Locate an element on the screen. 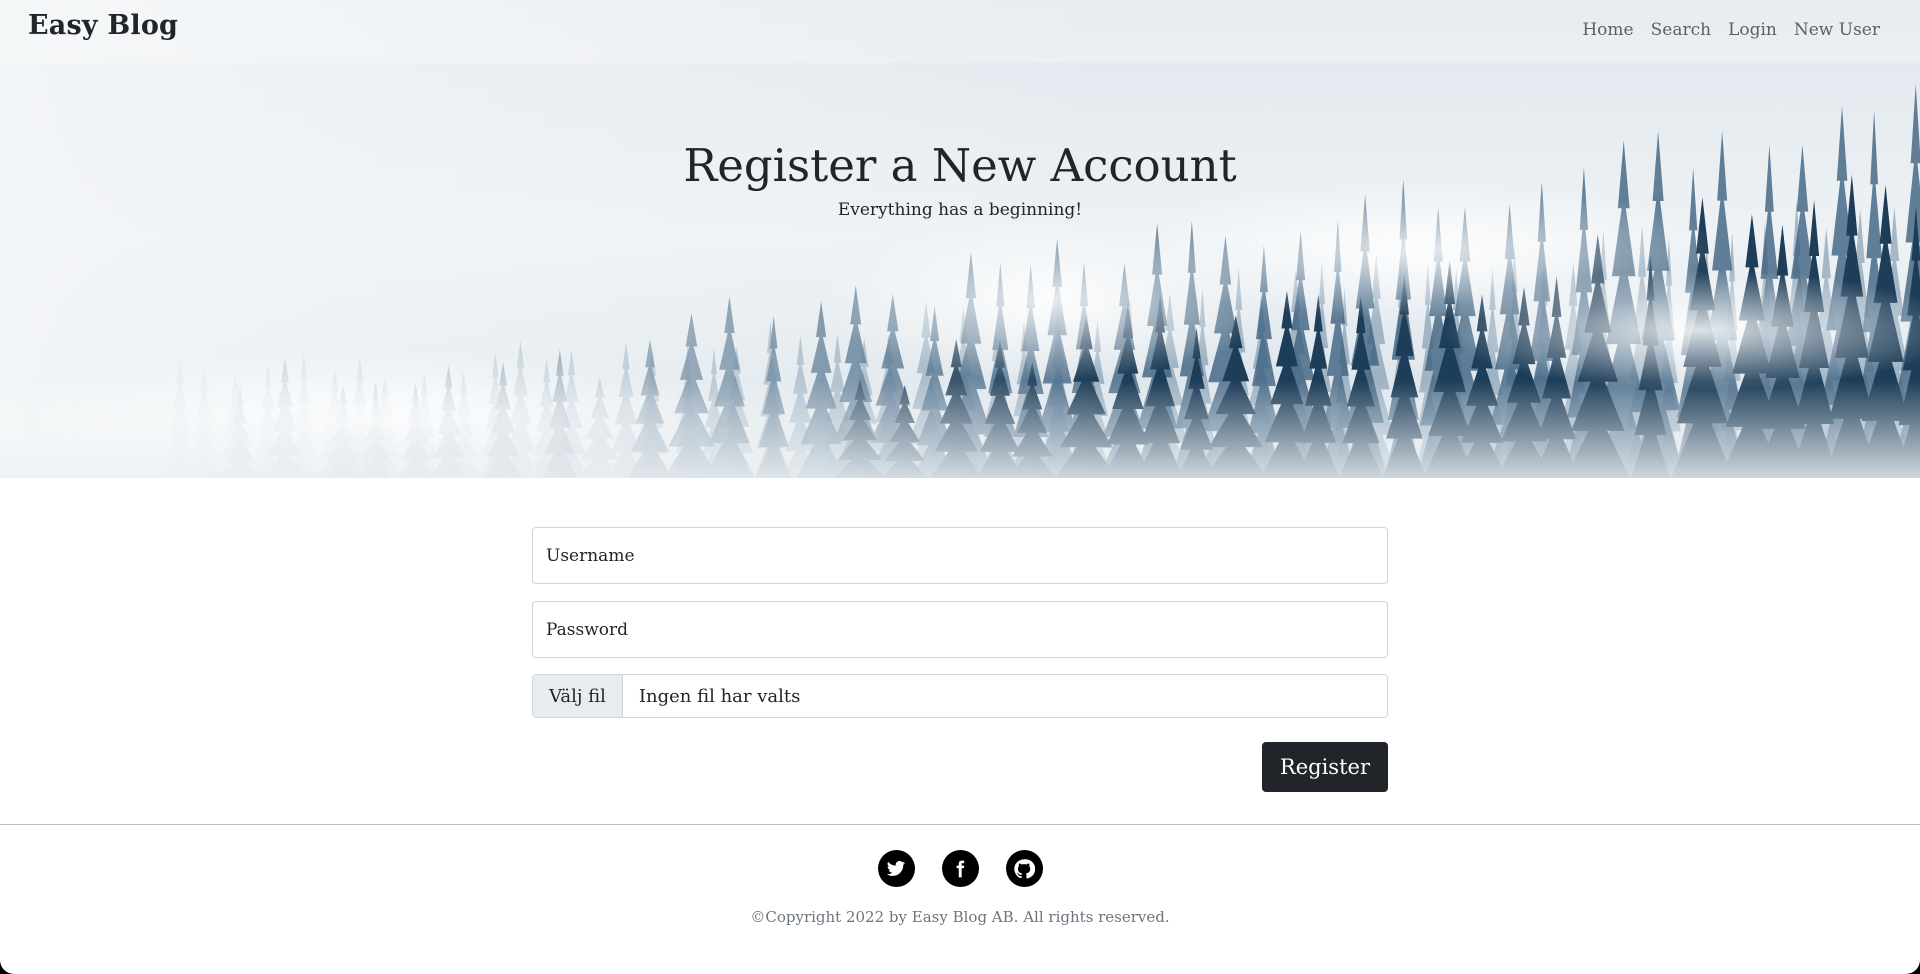 This screenshot has width=1920, height=974. twitter-icon is located at coordinates (896, 868).